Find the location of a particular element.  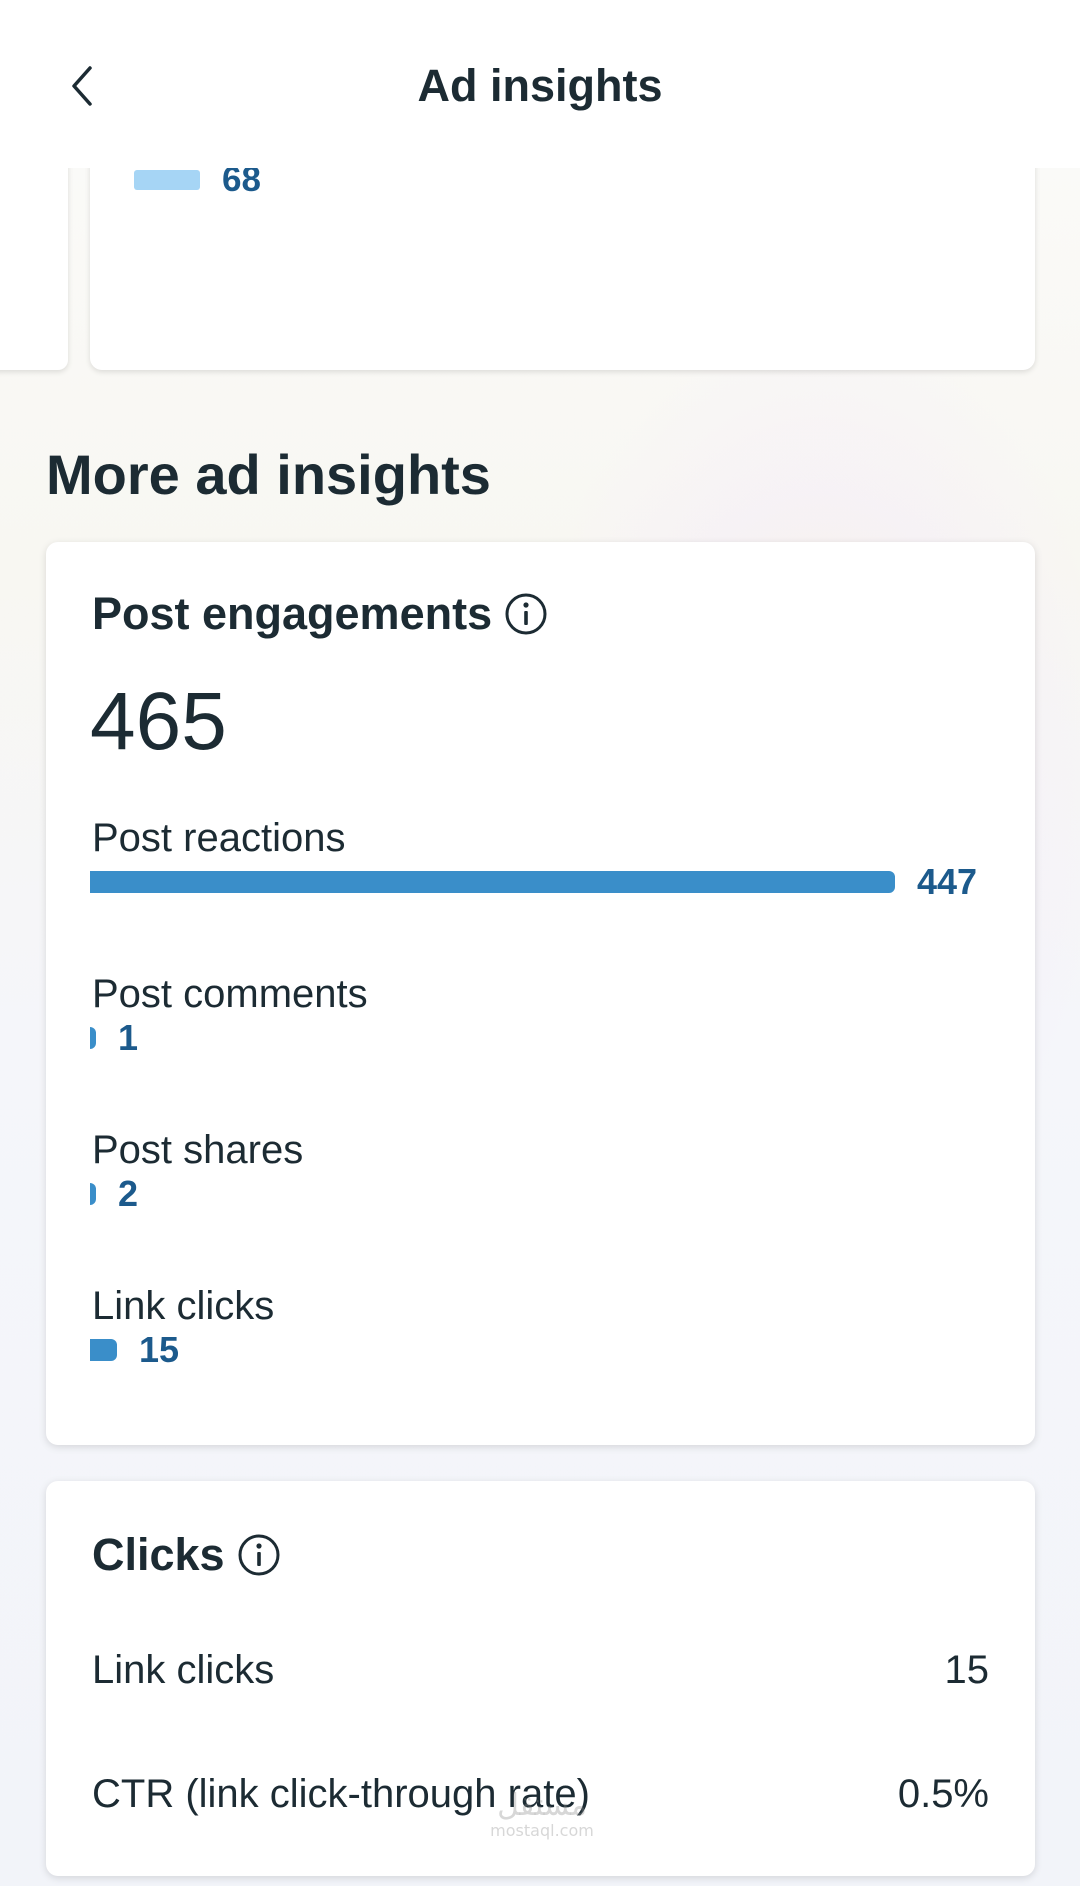

clicks-title-row: Clicks is located at coordinates (186, 1555).